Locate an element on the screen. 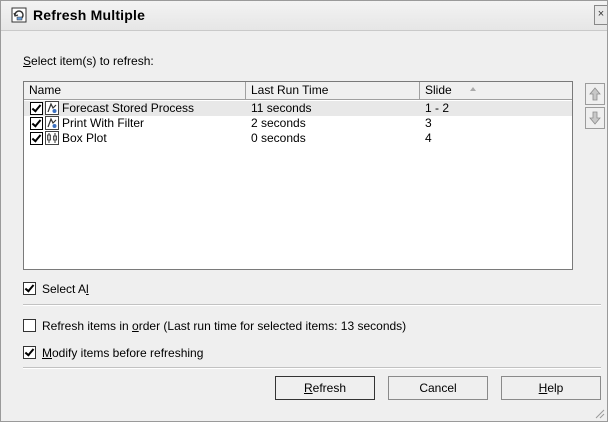 This screenshot has height=424, width=610. refresh-icon is located at coordinates (19, 15).